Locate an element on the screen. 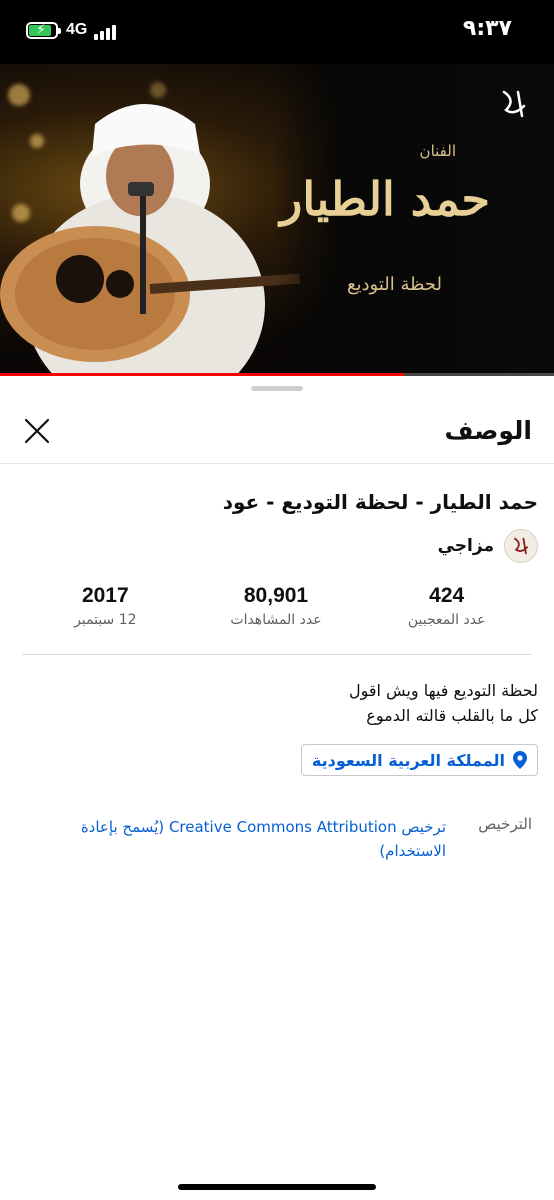 The width and height of the screenshot is (554, 1200). license-label: الترخيص is located at coordinates (505, 824).